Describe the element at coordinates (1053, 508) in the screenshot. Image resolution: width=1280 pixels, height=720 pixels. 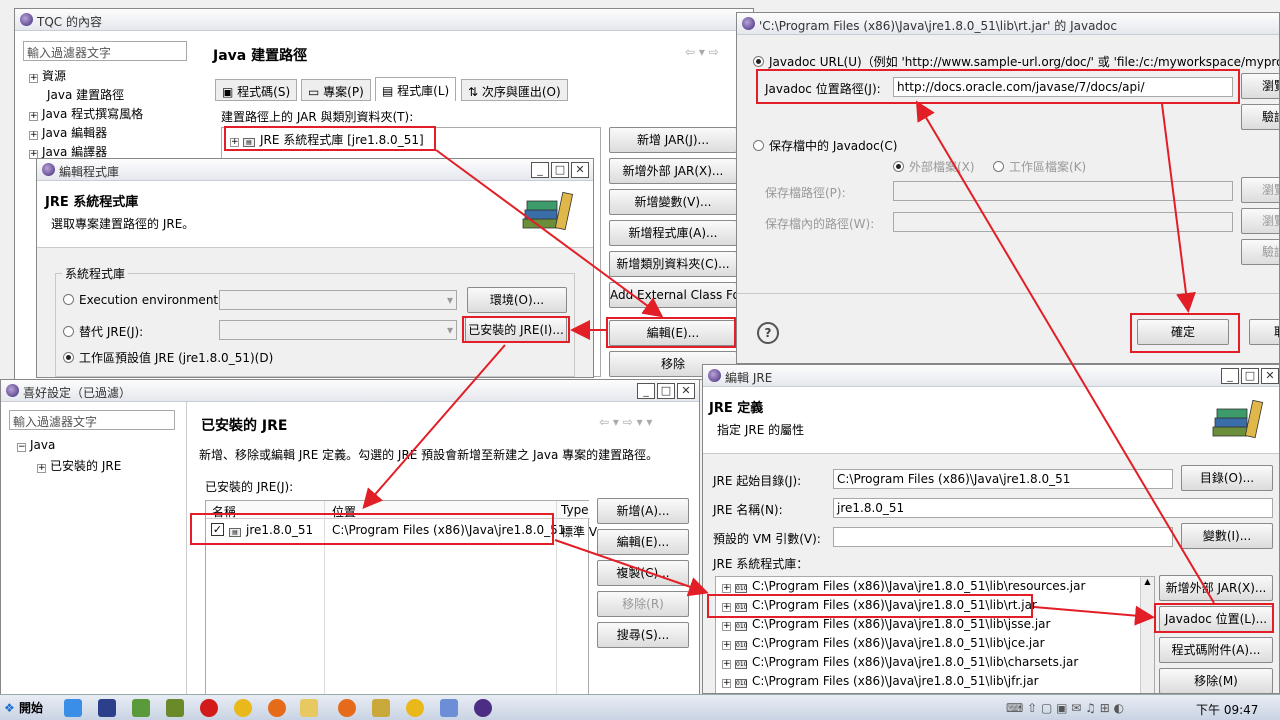
I see `jre-name-field: jre1.8.0_51` at that location.